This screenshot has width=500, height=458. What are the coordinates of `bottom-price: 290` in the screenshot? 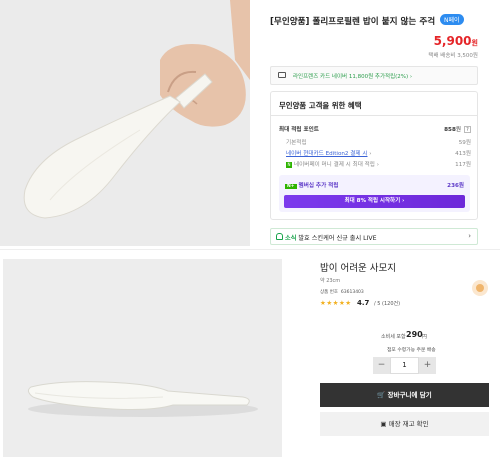 It's located at (414, 334).